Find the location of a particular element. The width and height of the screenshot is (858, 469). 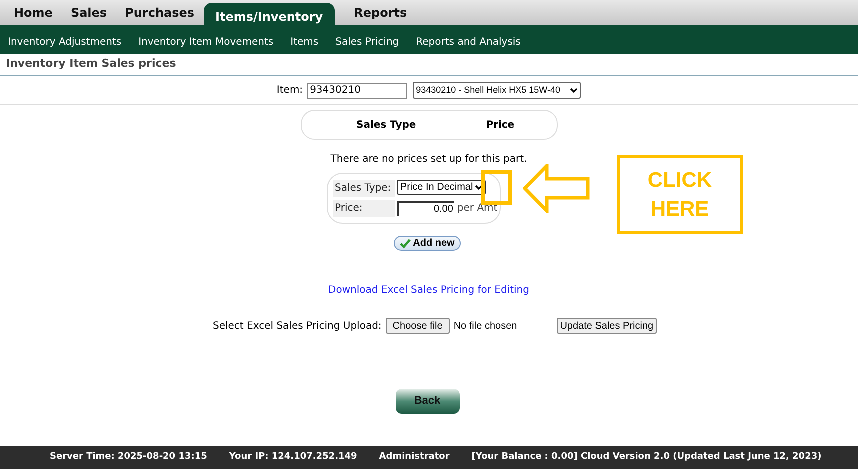

footer-text: Administrator is located at coordinates (414, 457).